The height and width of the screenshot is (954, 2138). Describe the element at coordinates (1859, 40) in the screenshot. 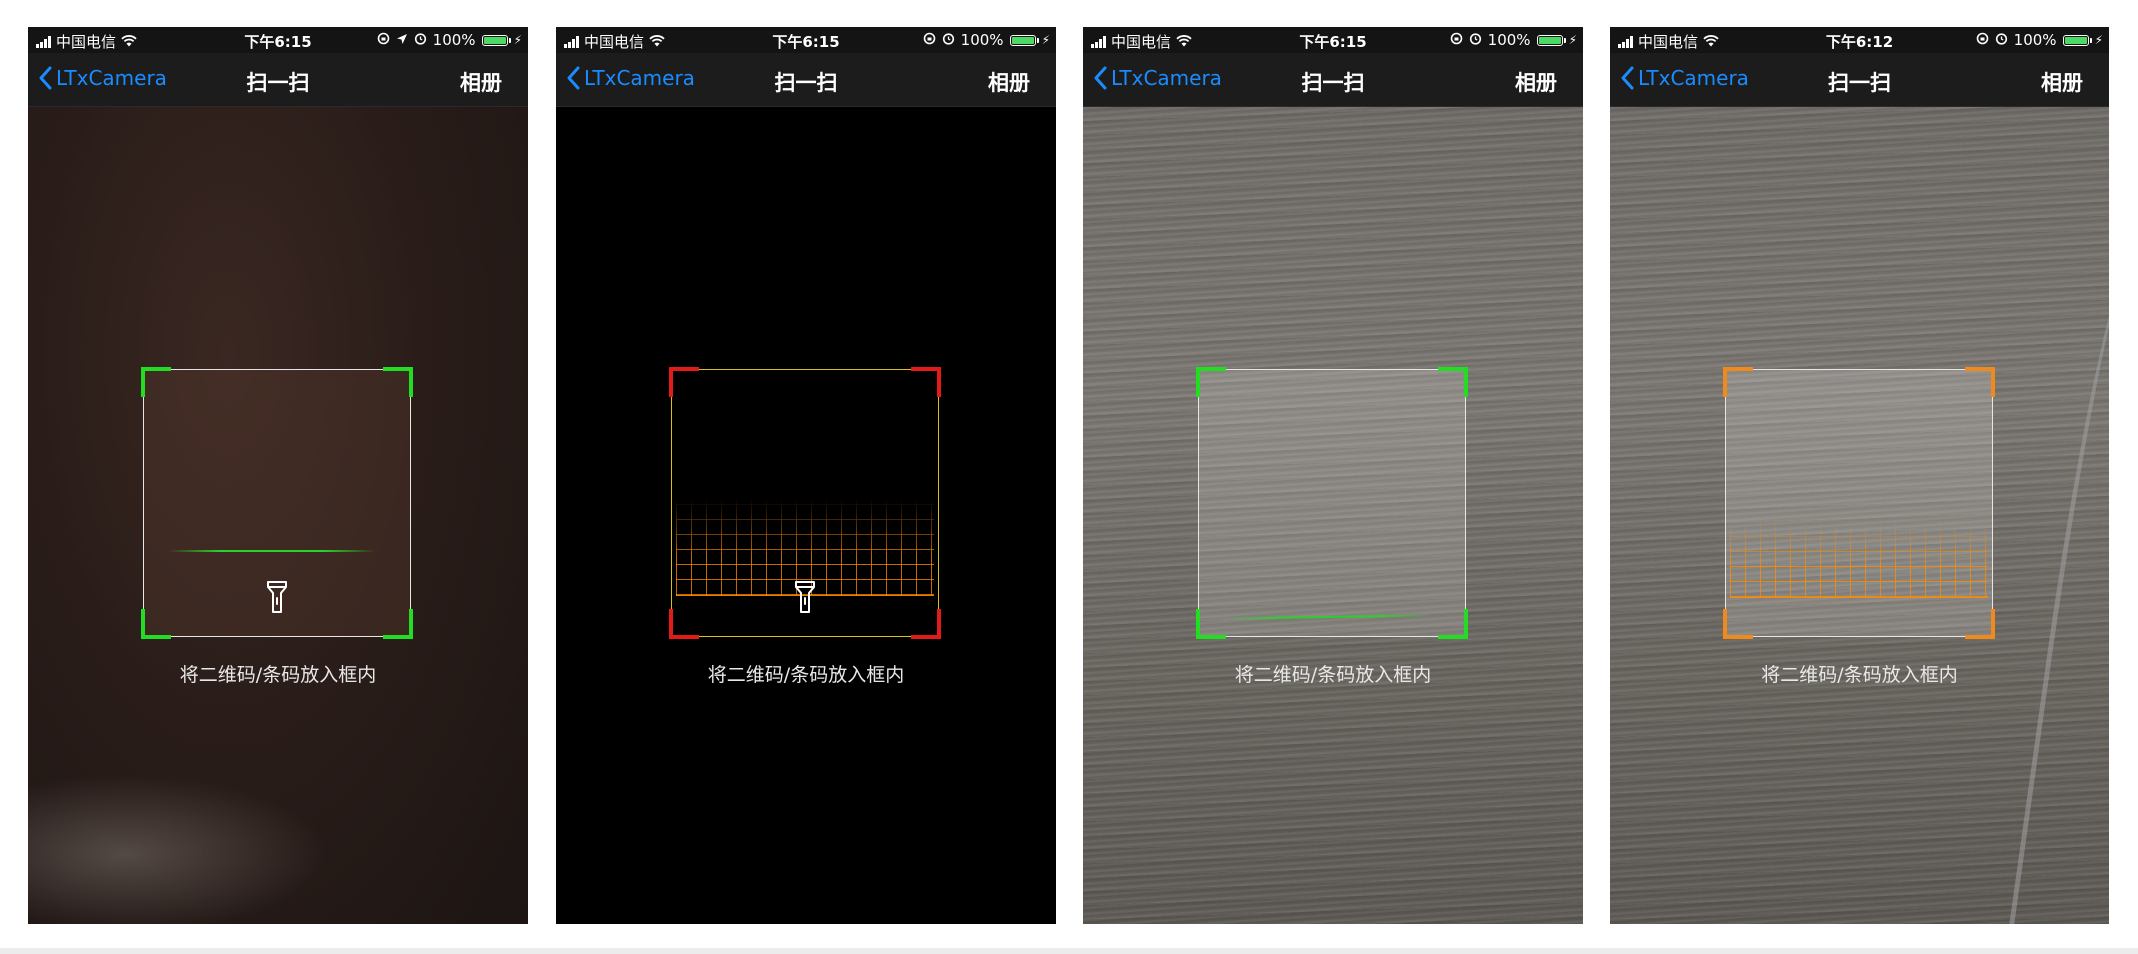

I see `status-bar: 中国电信 下午6:12 100% ⚡` at that location.